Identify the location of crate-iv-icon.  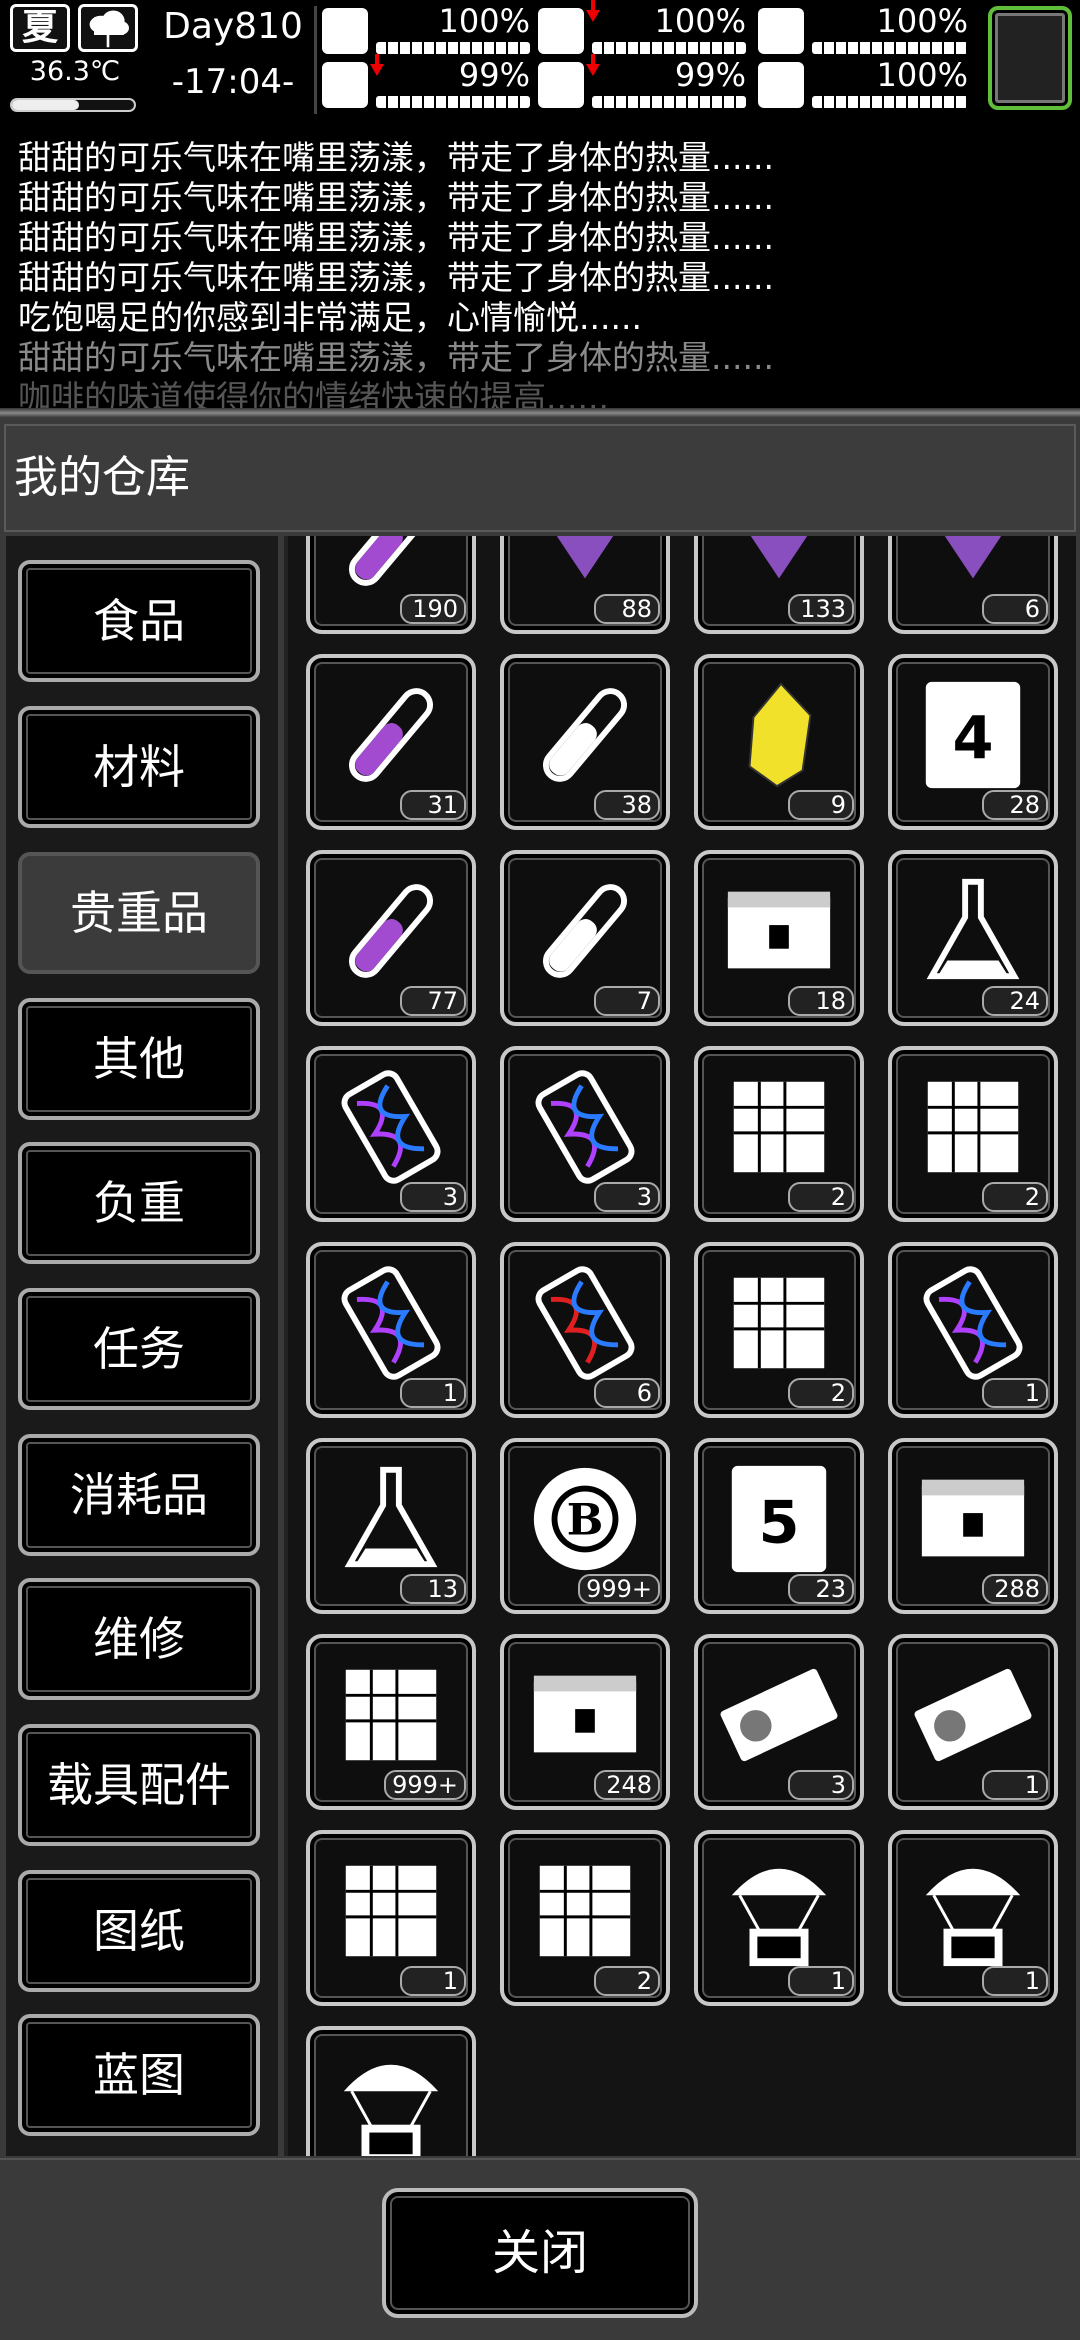
(973, 1519).